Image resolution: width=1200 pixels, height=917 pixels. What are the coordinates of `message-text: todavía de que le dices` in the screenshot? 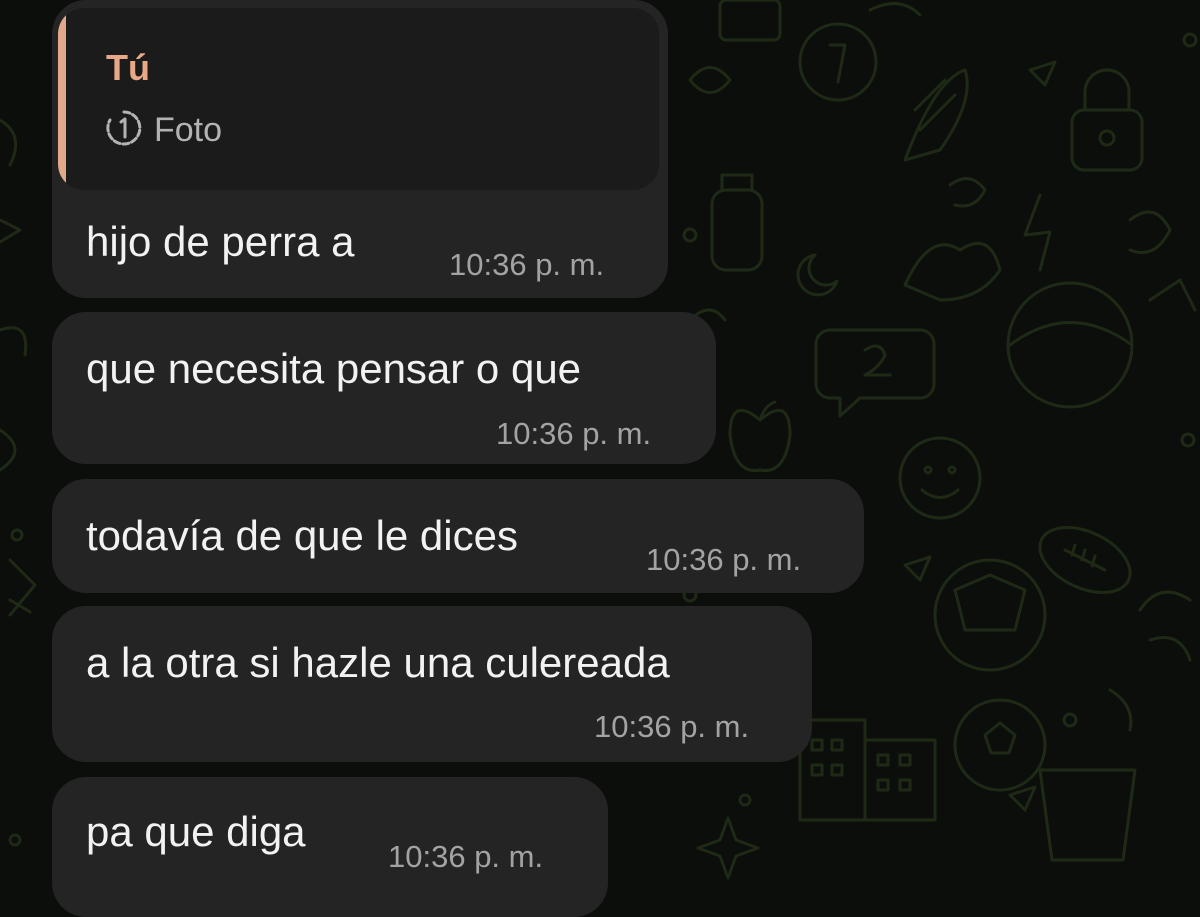 It's located at (302, 535).